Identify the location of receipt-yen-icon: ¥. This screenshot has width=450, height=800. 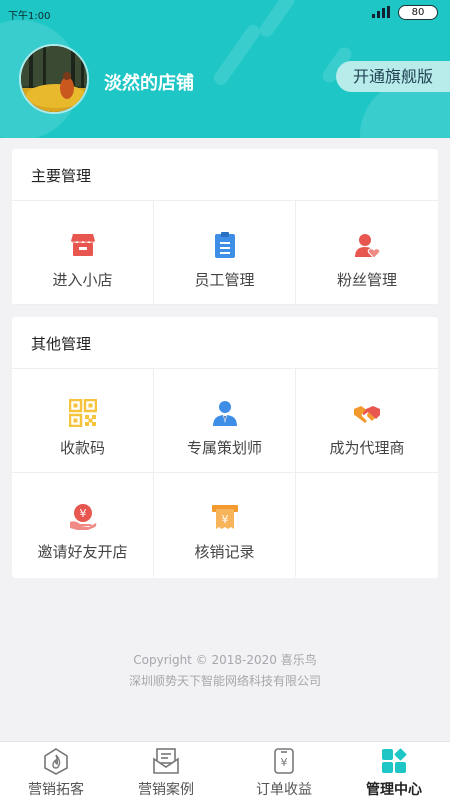
(225, 517).